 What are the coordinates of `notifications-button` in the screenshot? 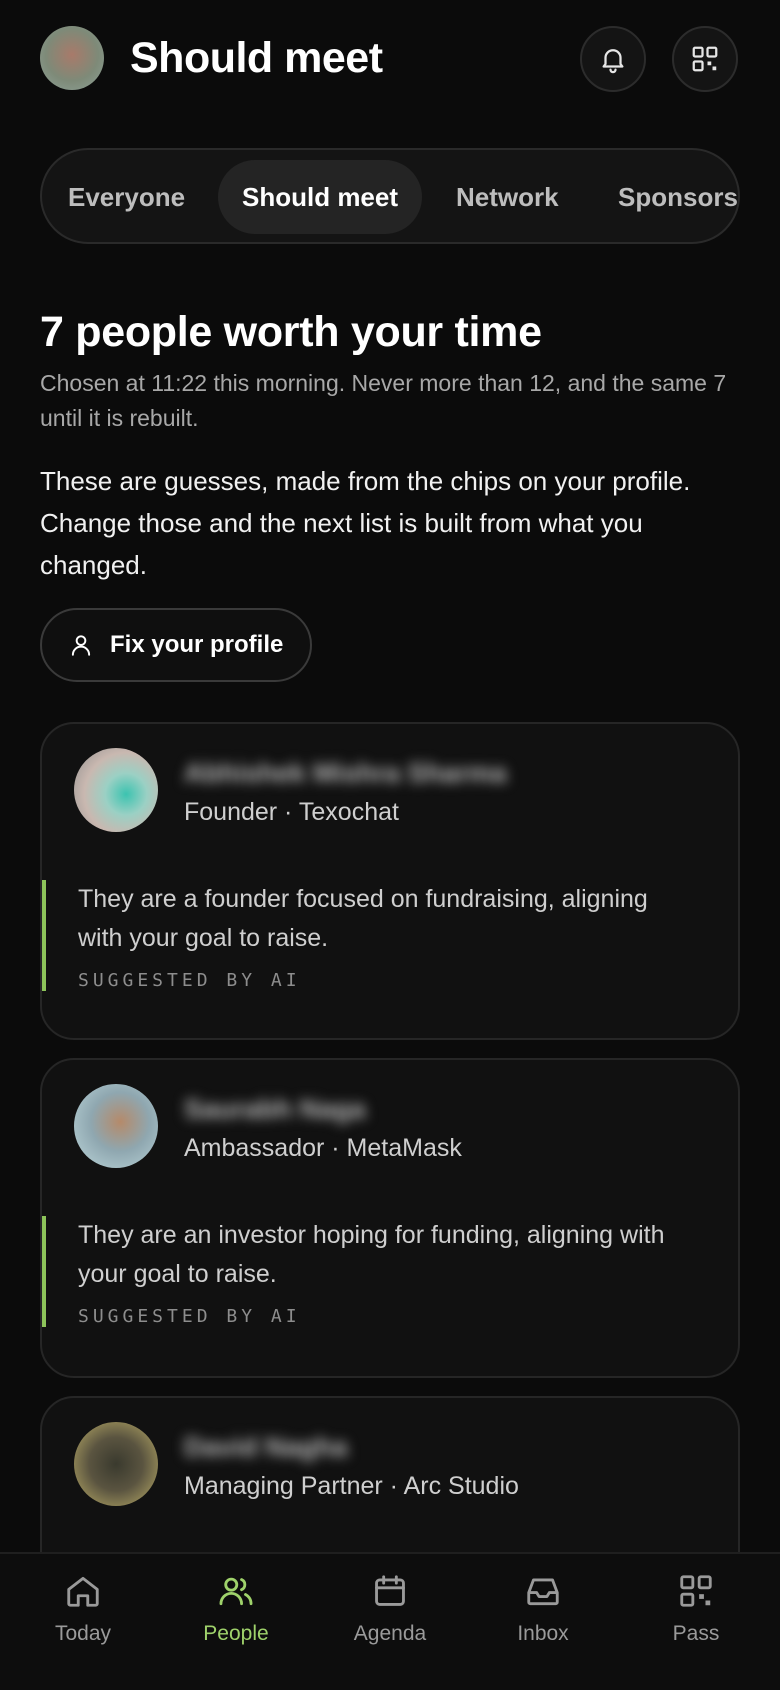 It's located at (613, 59).